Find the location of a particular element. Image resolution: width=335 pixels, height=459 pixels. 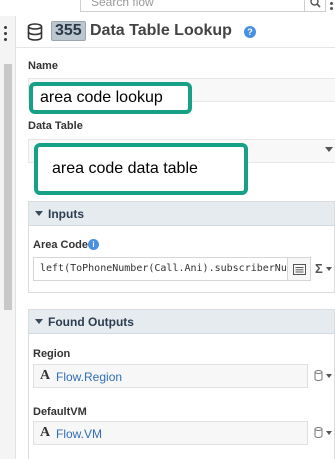

page-title: Data Table Lookup is located at coordinates (161, 30).